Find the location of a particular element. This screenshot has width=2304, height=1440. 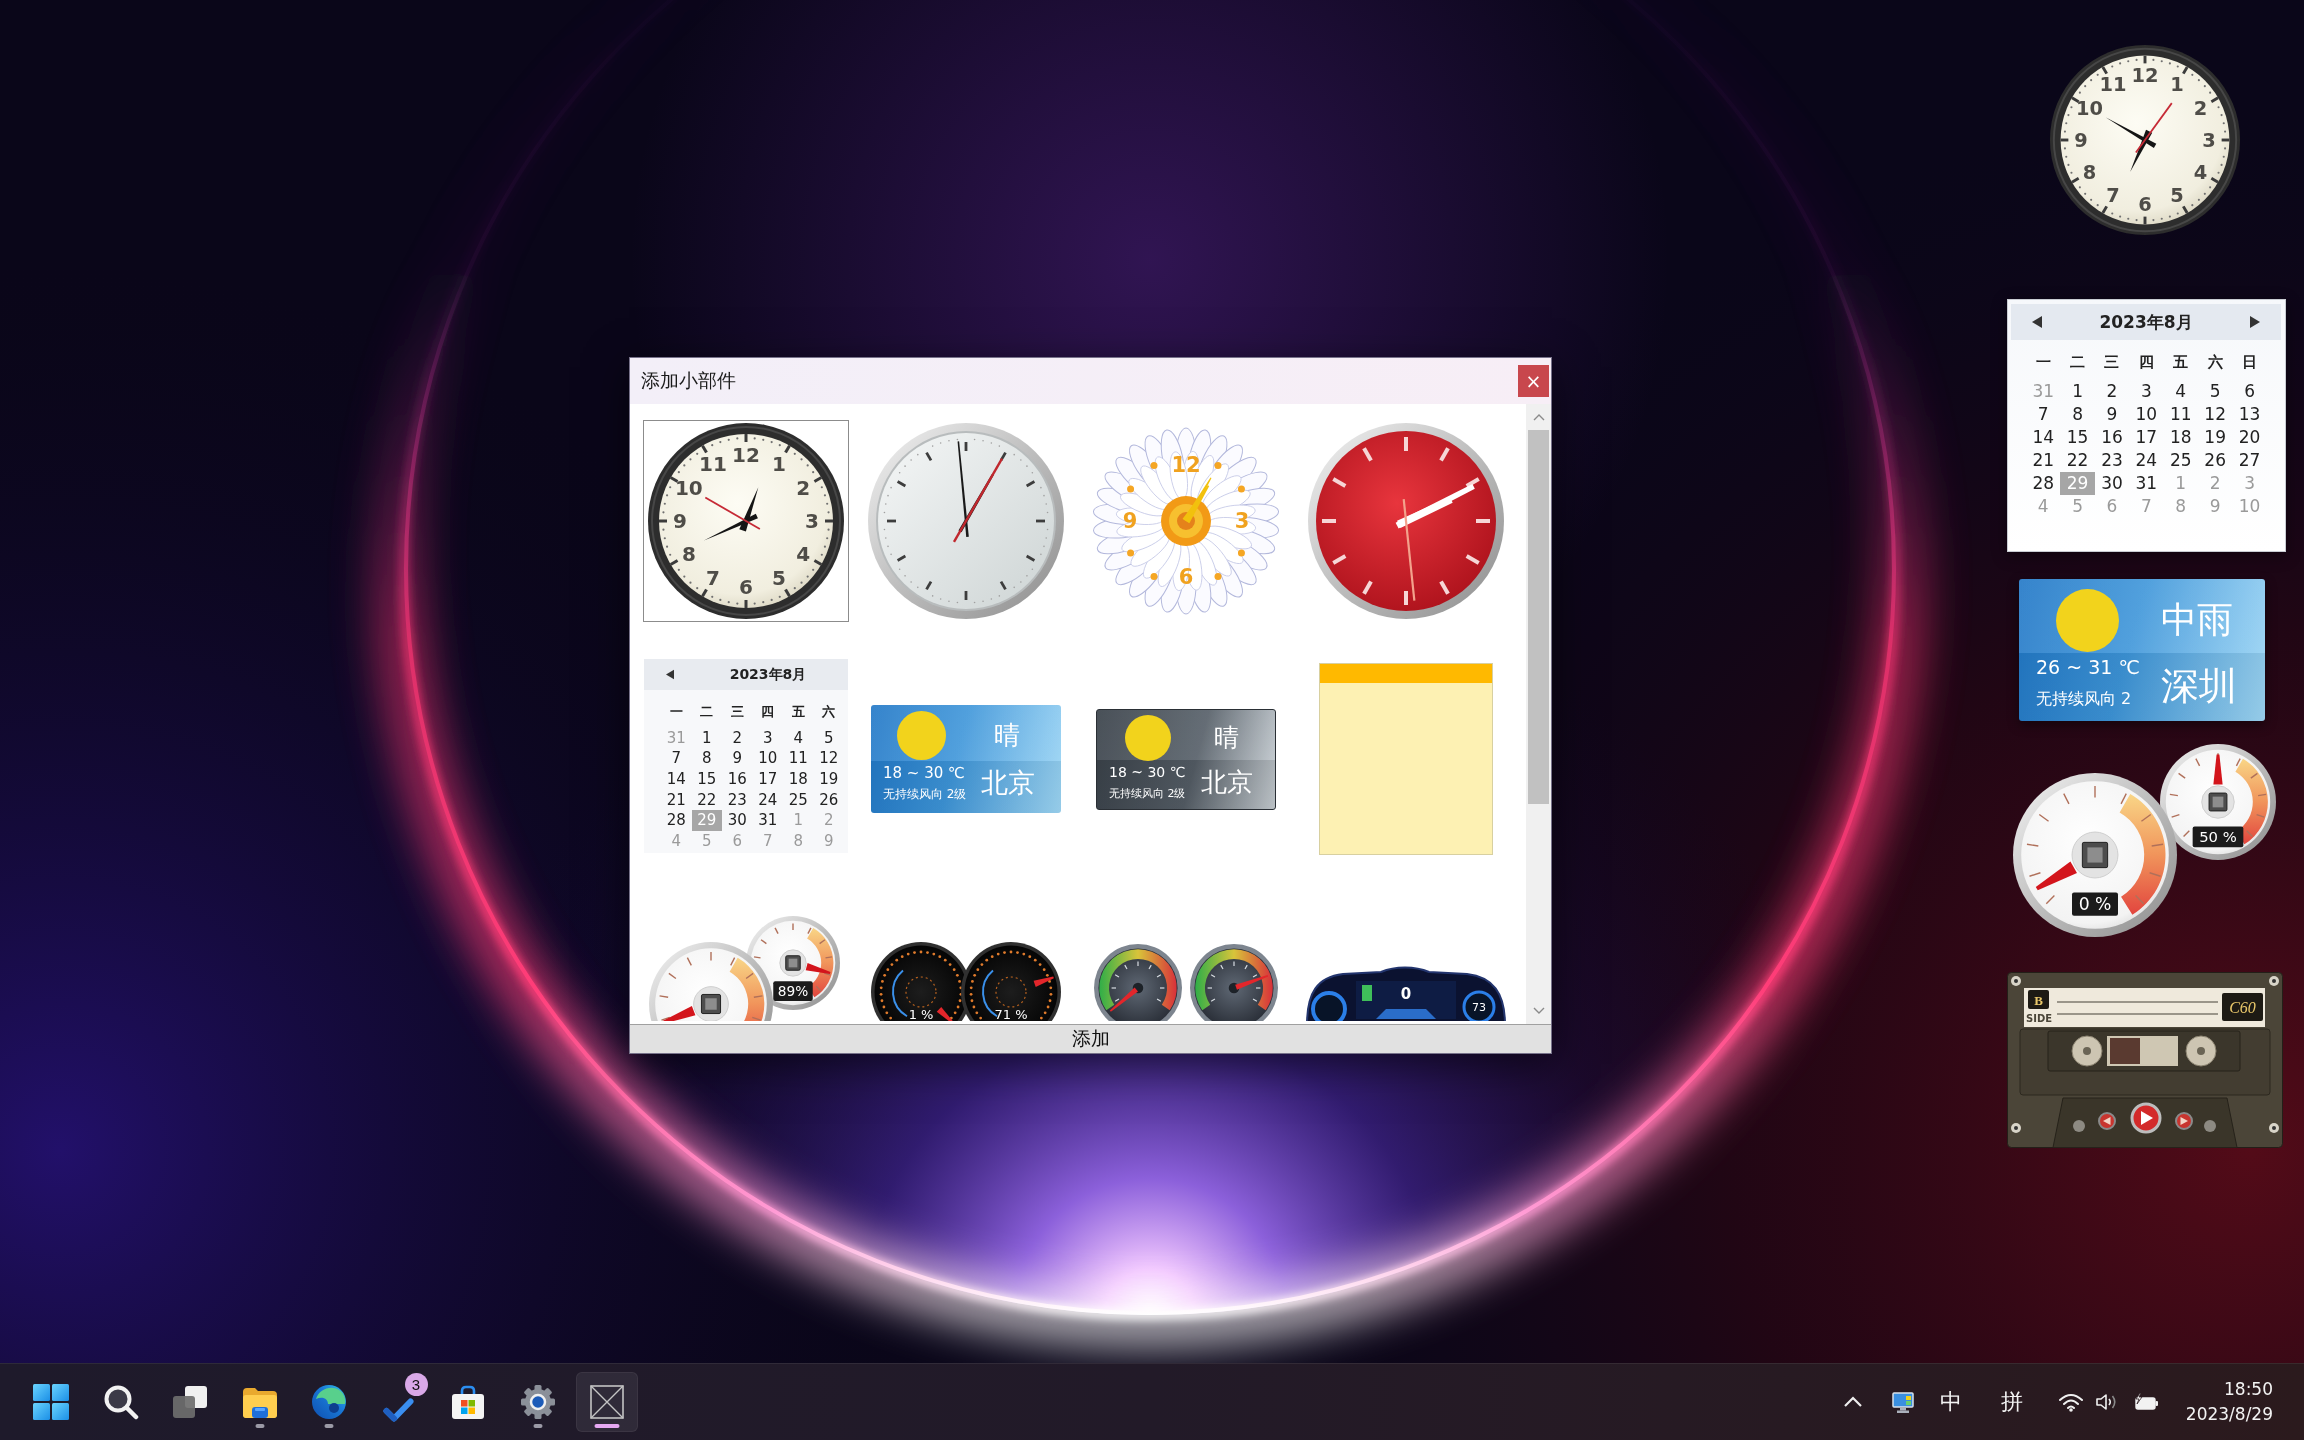

calendar-day: 27 is located at coordinates (2249, 460).